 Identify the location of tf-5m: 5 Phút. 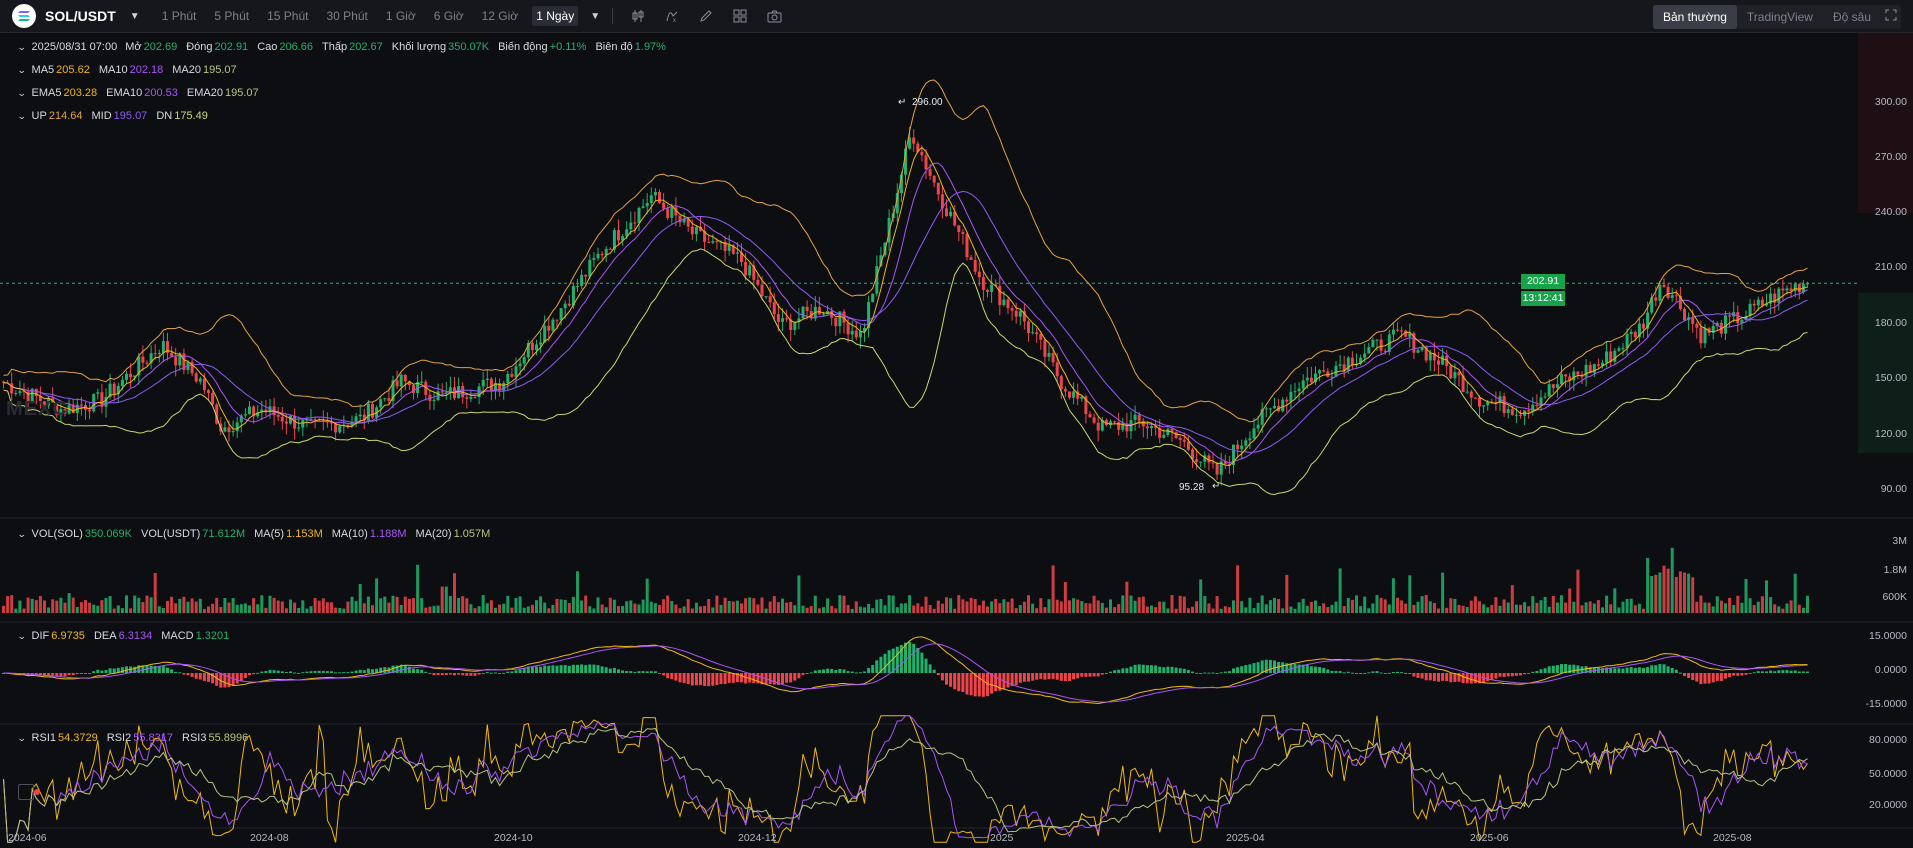
(231, 16).